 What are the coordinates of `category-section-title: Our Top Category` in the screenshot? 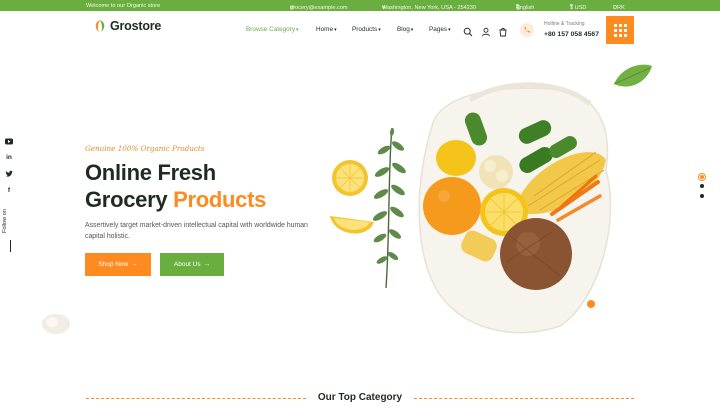 It's located at (360, 397).